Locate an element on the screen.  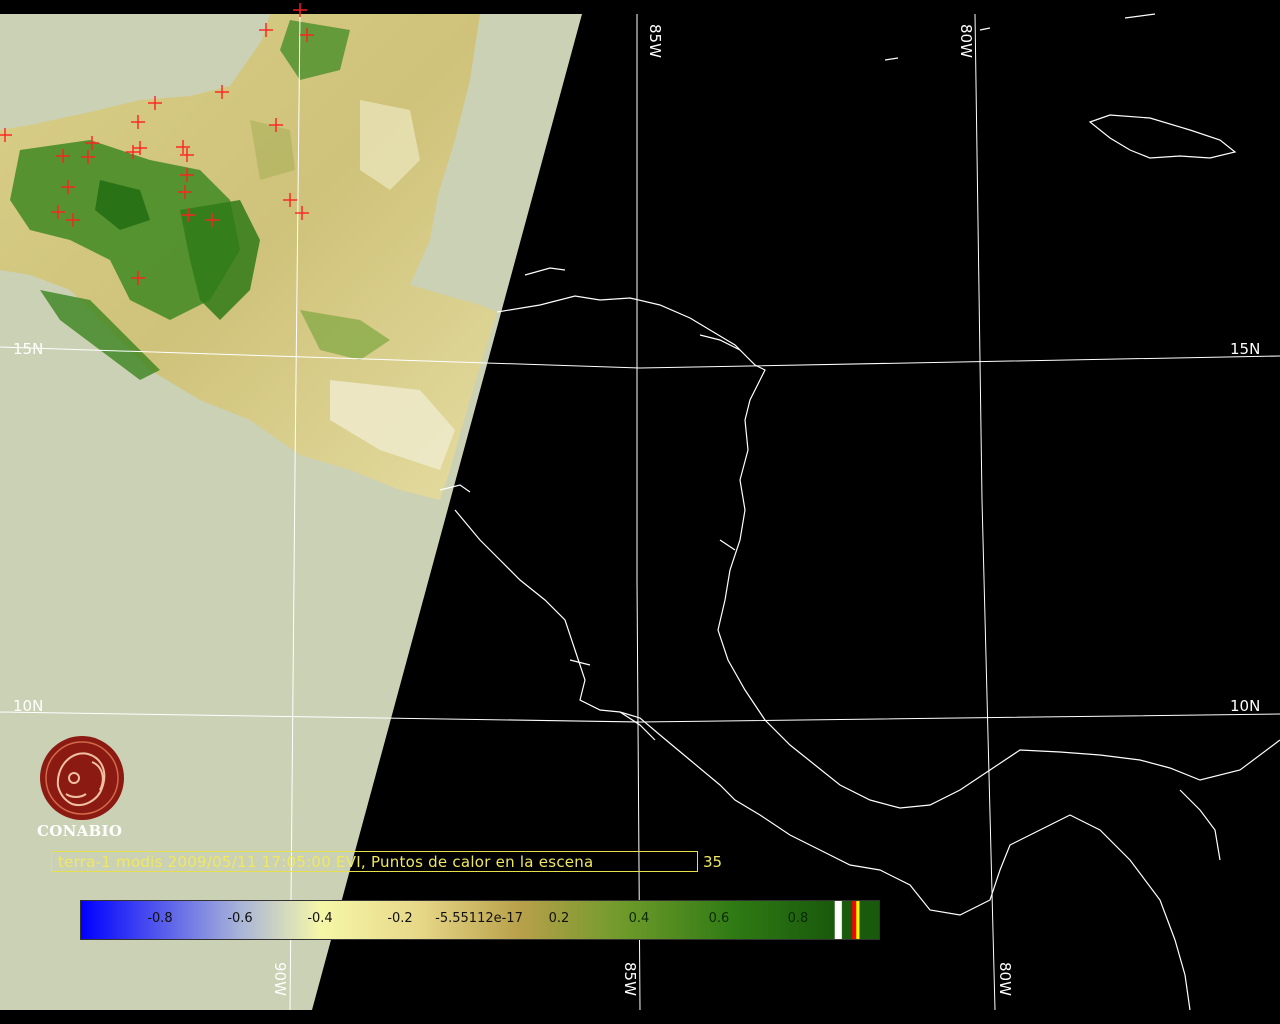
colorbar-tick-label: -5.55112e-17 is located at coordinates (479, 918).